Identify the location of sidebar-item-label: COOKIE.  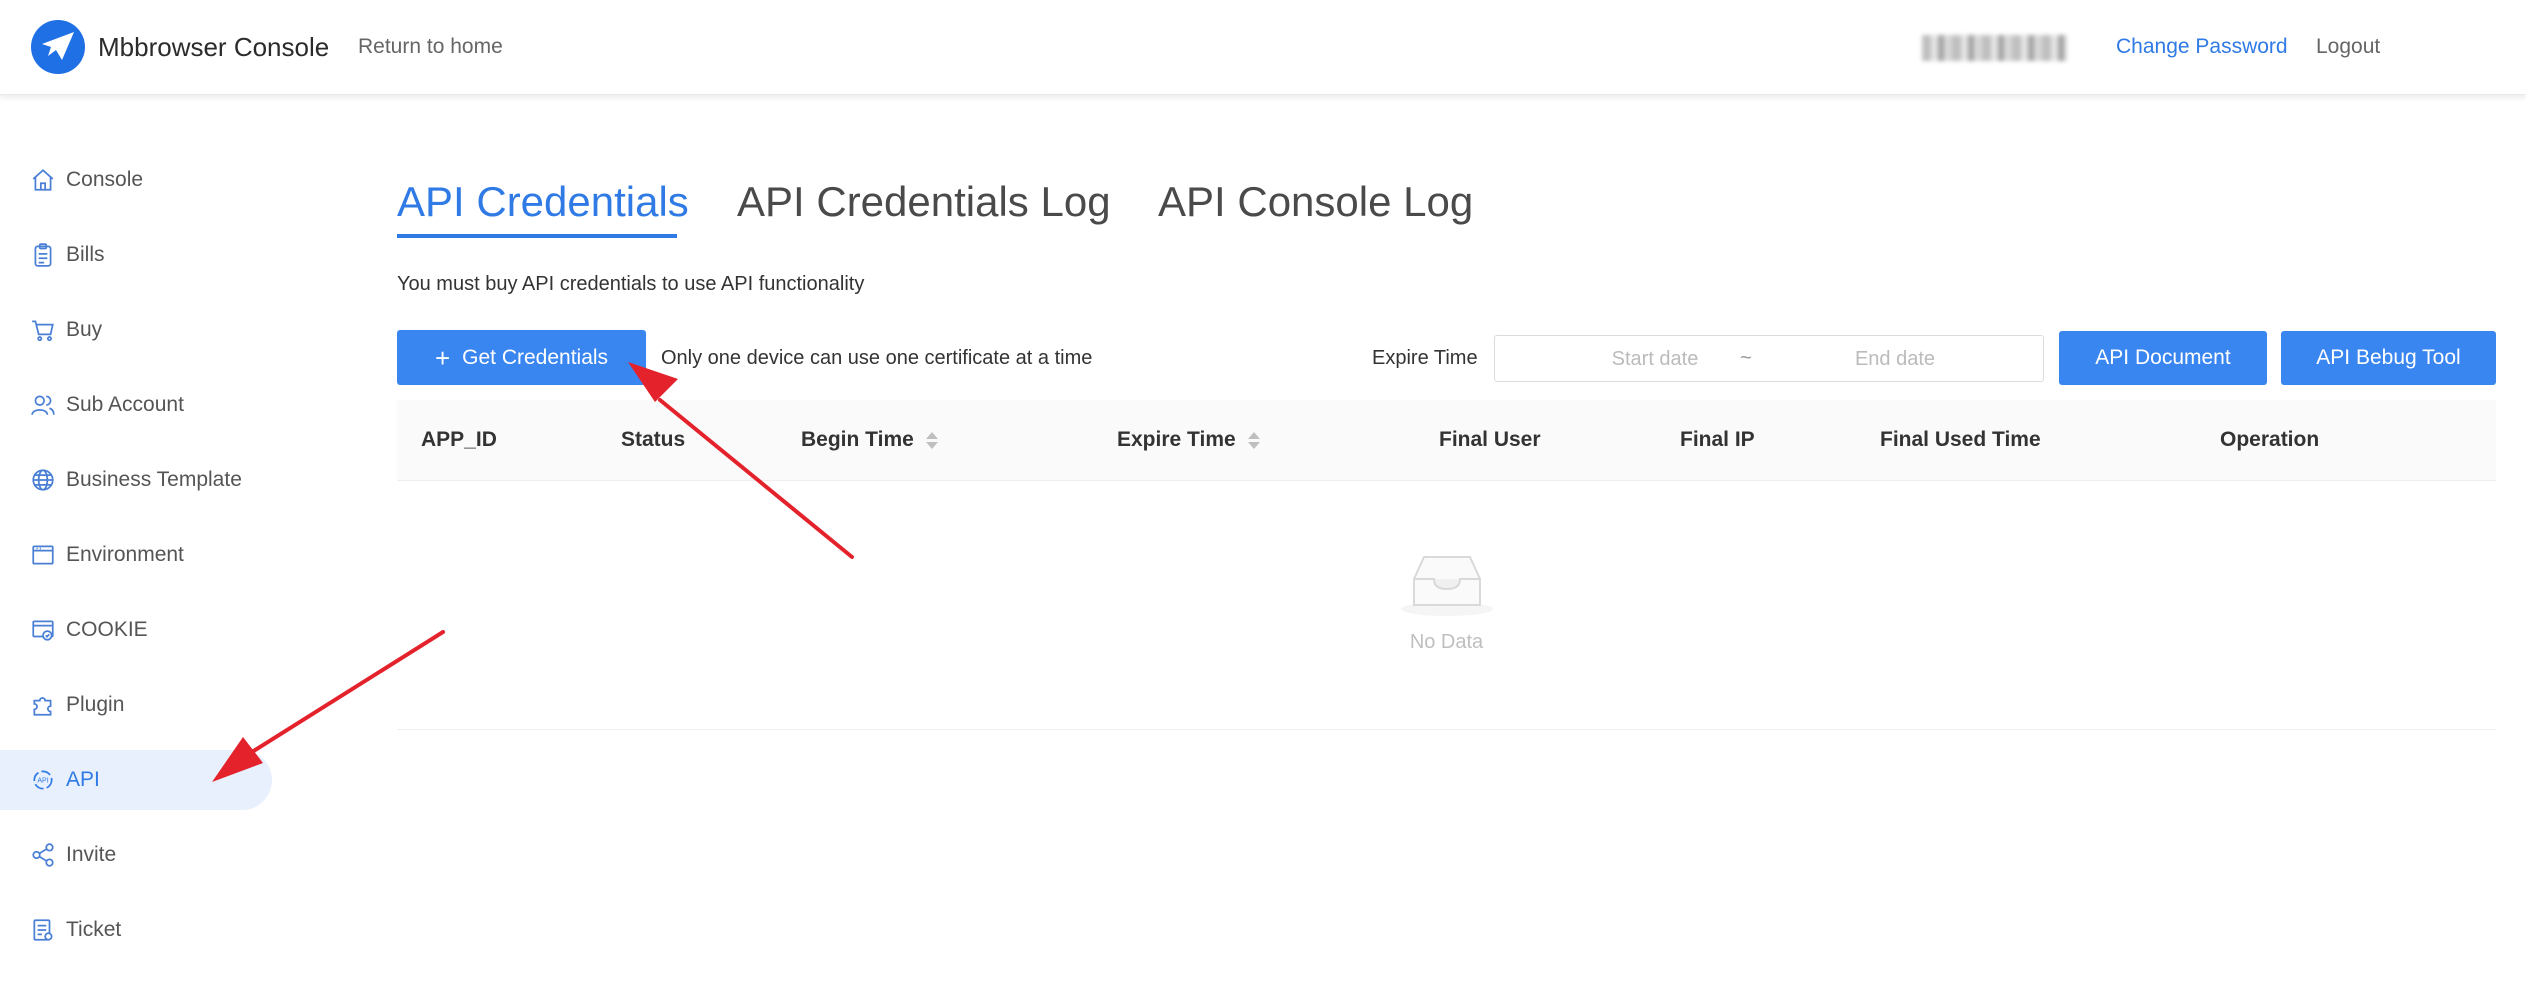
(107, 629).